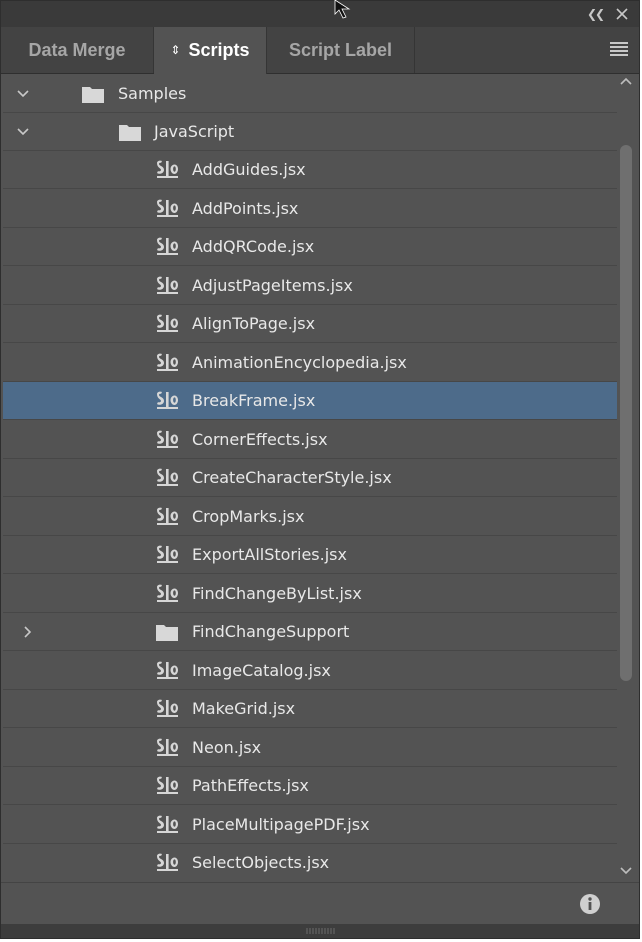 This screenshot has height=942, width=642. I want to click on resize-grip-icon, so click(321, 931).